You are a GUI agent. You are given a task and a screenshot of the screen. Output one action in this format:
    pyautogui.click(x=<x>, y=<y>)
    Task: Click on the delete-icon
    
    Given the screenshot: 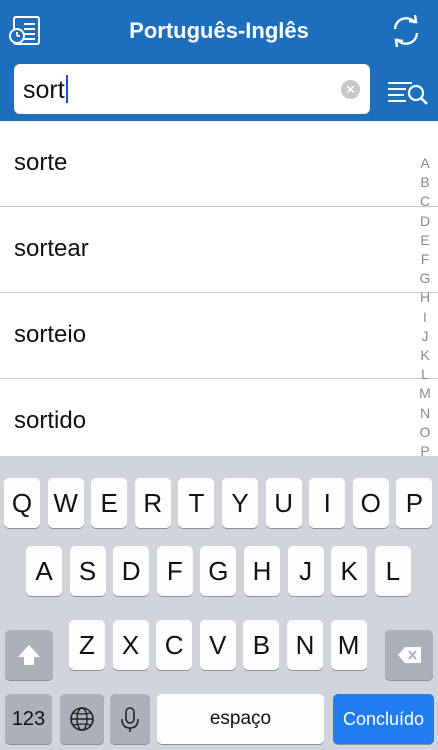 What is the action you would take?
    pyautogui.click(x=409, y=655)
    